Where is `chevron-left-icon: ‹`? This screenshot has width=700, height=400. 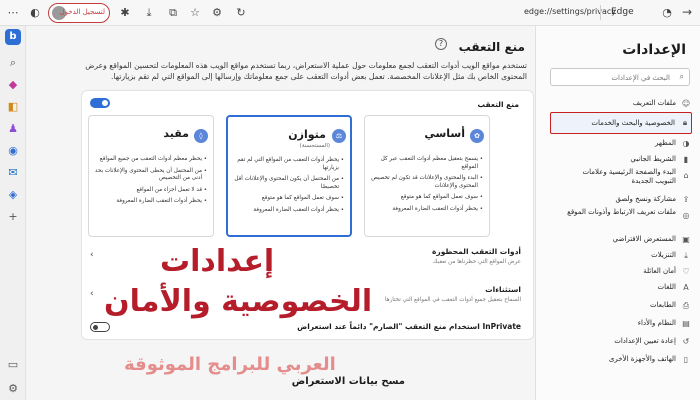 chevron-left-icon: ‹ is located at coordinates (92, 255).